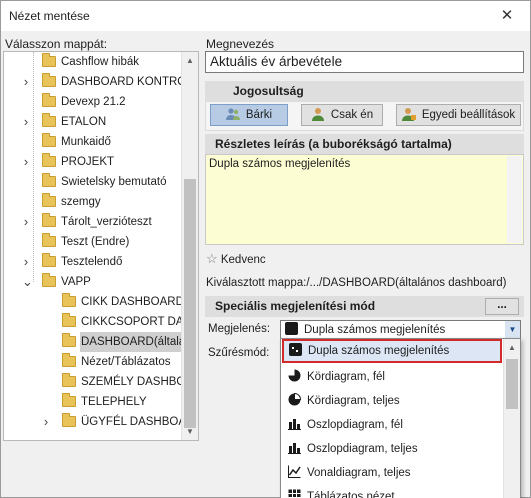 Image resolution: width=531 pixels, height=498 pixels. Describe the element at coordinates (232, 114) in the screenshot. I see `people-icon` at that location.